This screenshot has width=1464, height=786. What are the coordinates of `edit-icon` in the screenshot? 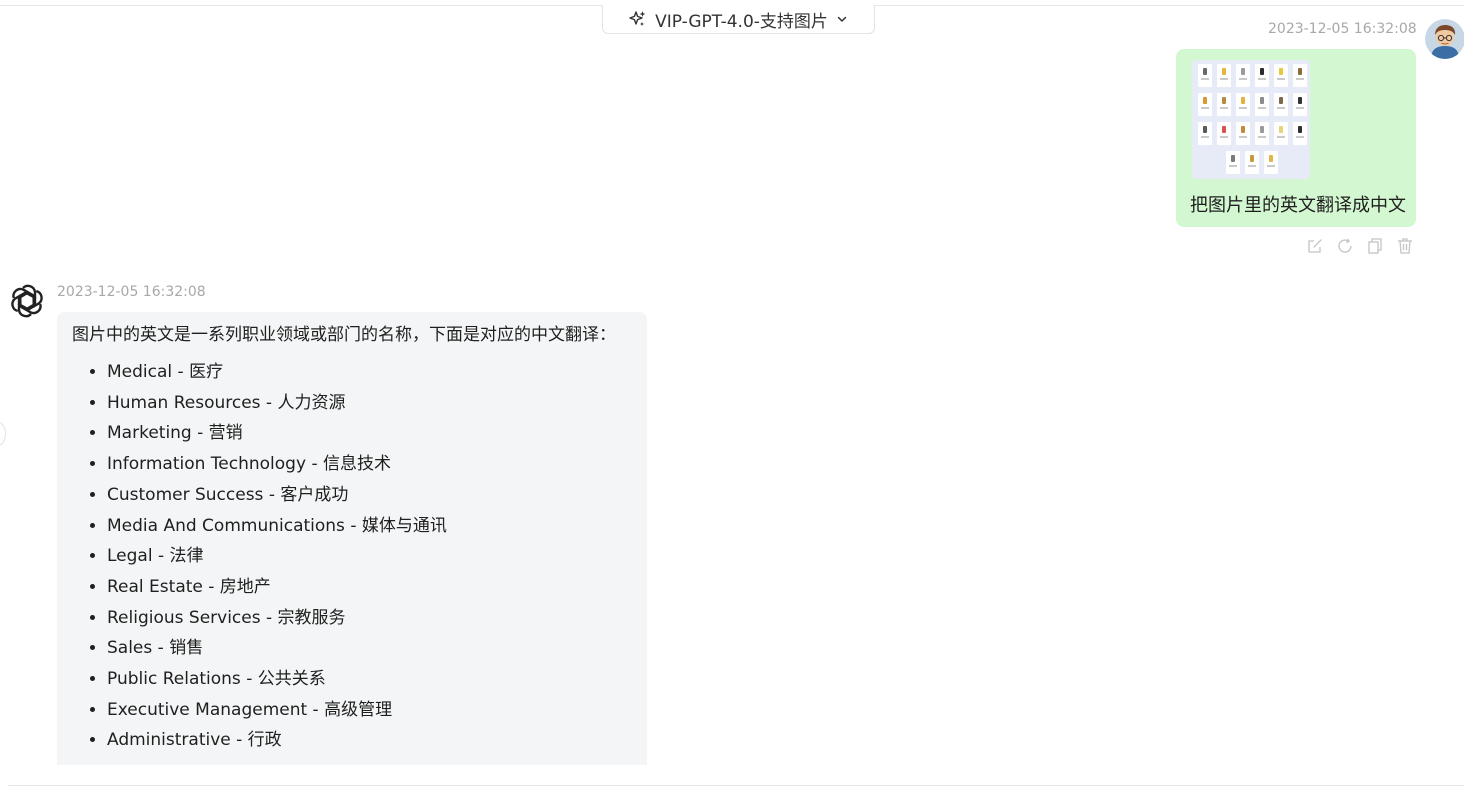 It's located at (1315, 246).